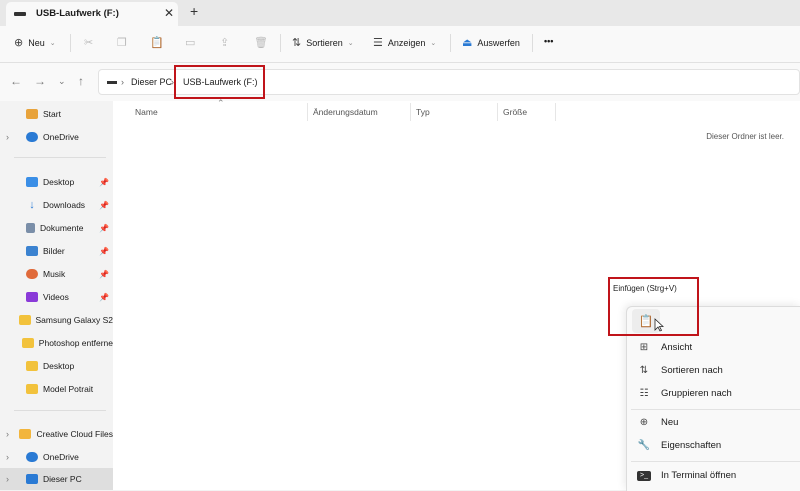 The height and width of the screenshot is (491, 800). What do you see at coordinates (423, 112) in the screenshot?
I see `column-header-type: Typ` at bounding box center [423, 112].